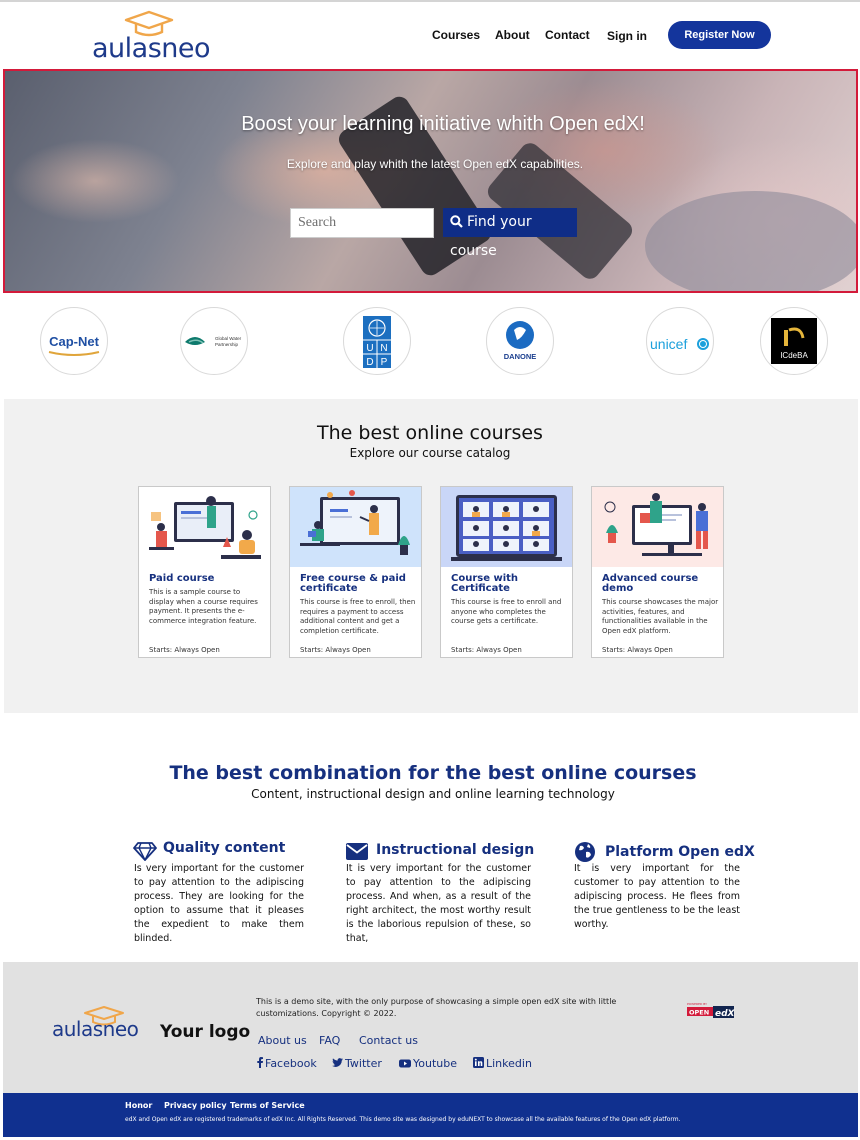 This screenshot has width=860, height=1140. Describe the element at coordinates (520, 356) in the screenshot. I see `svg-text: DANONE` at that location.